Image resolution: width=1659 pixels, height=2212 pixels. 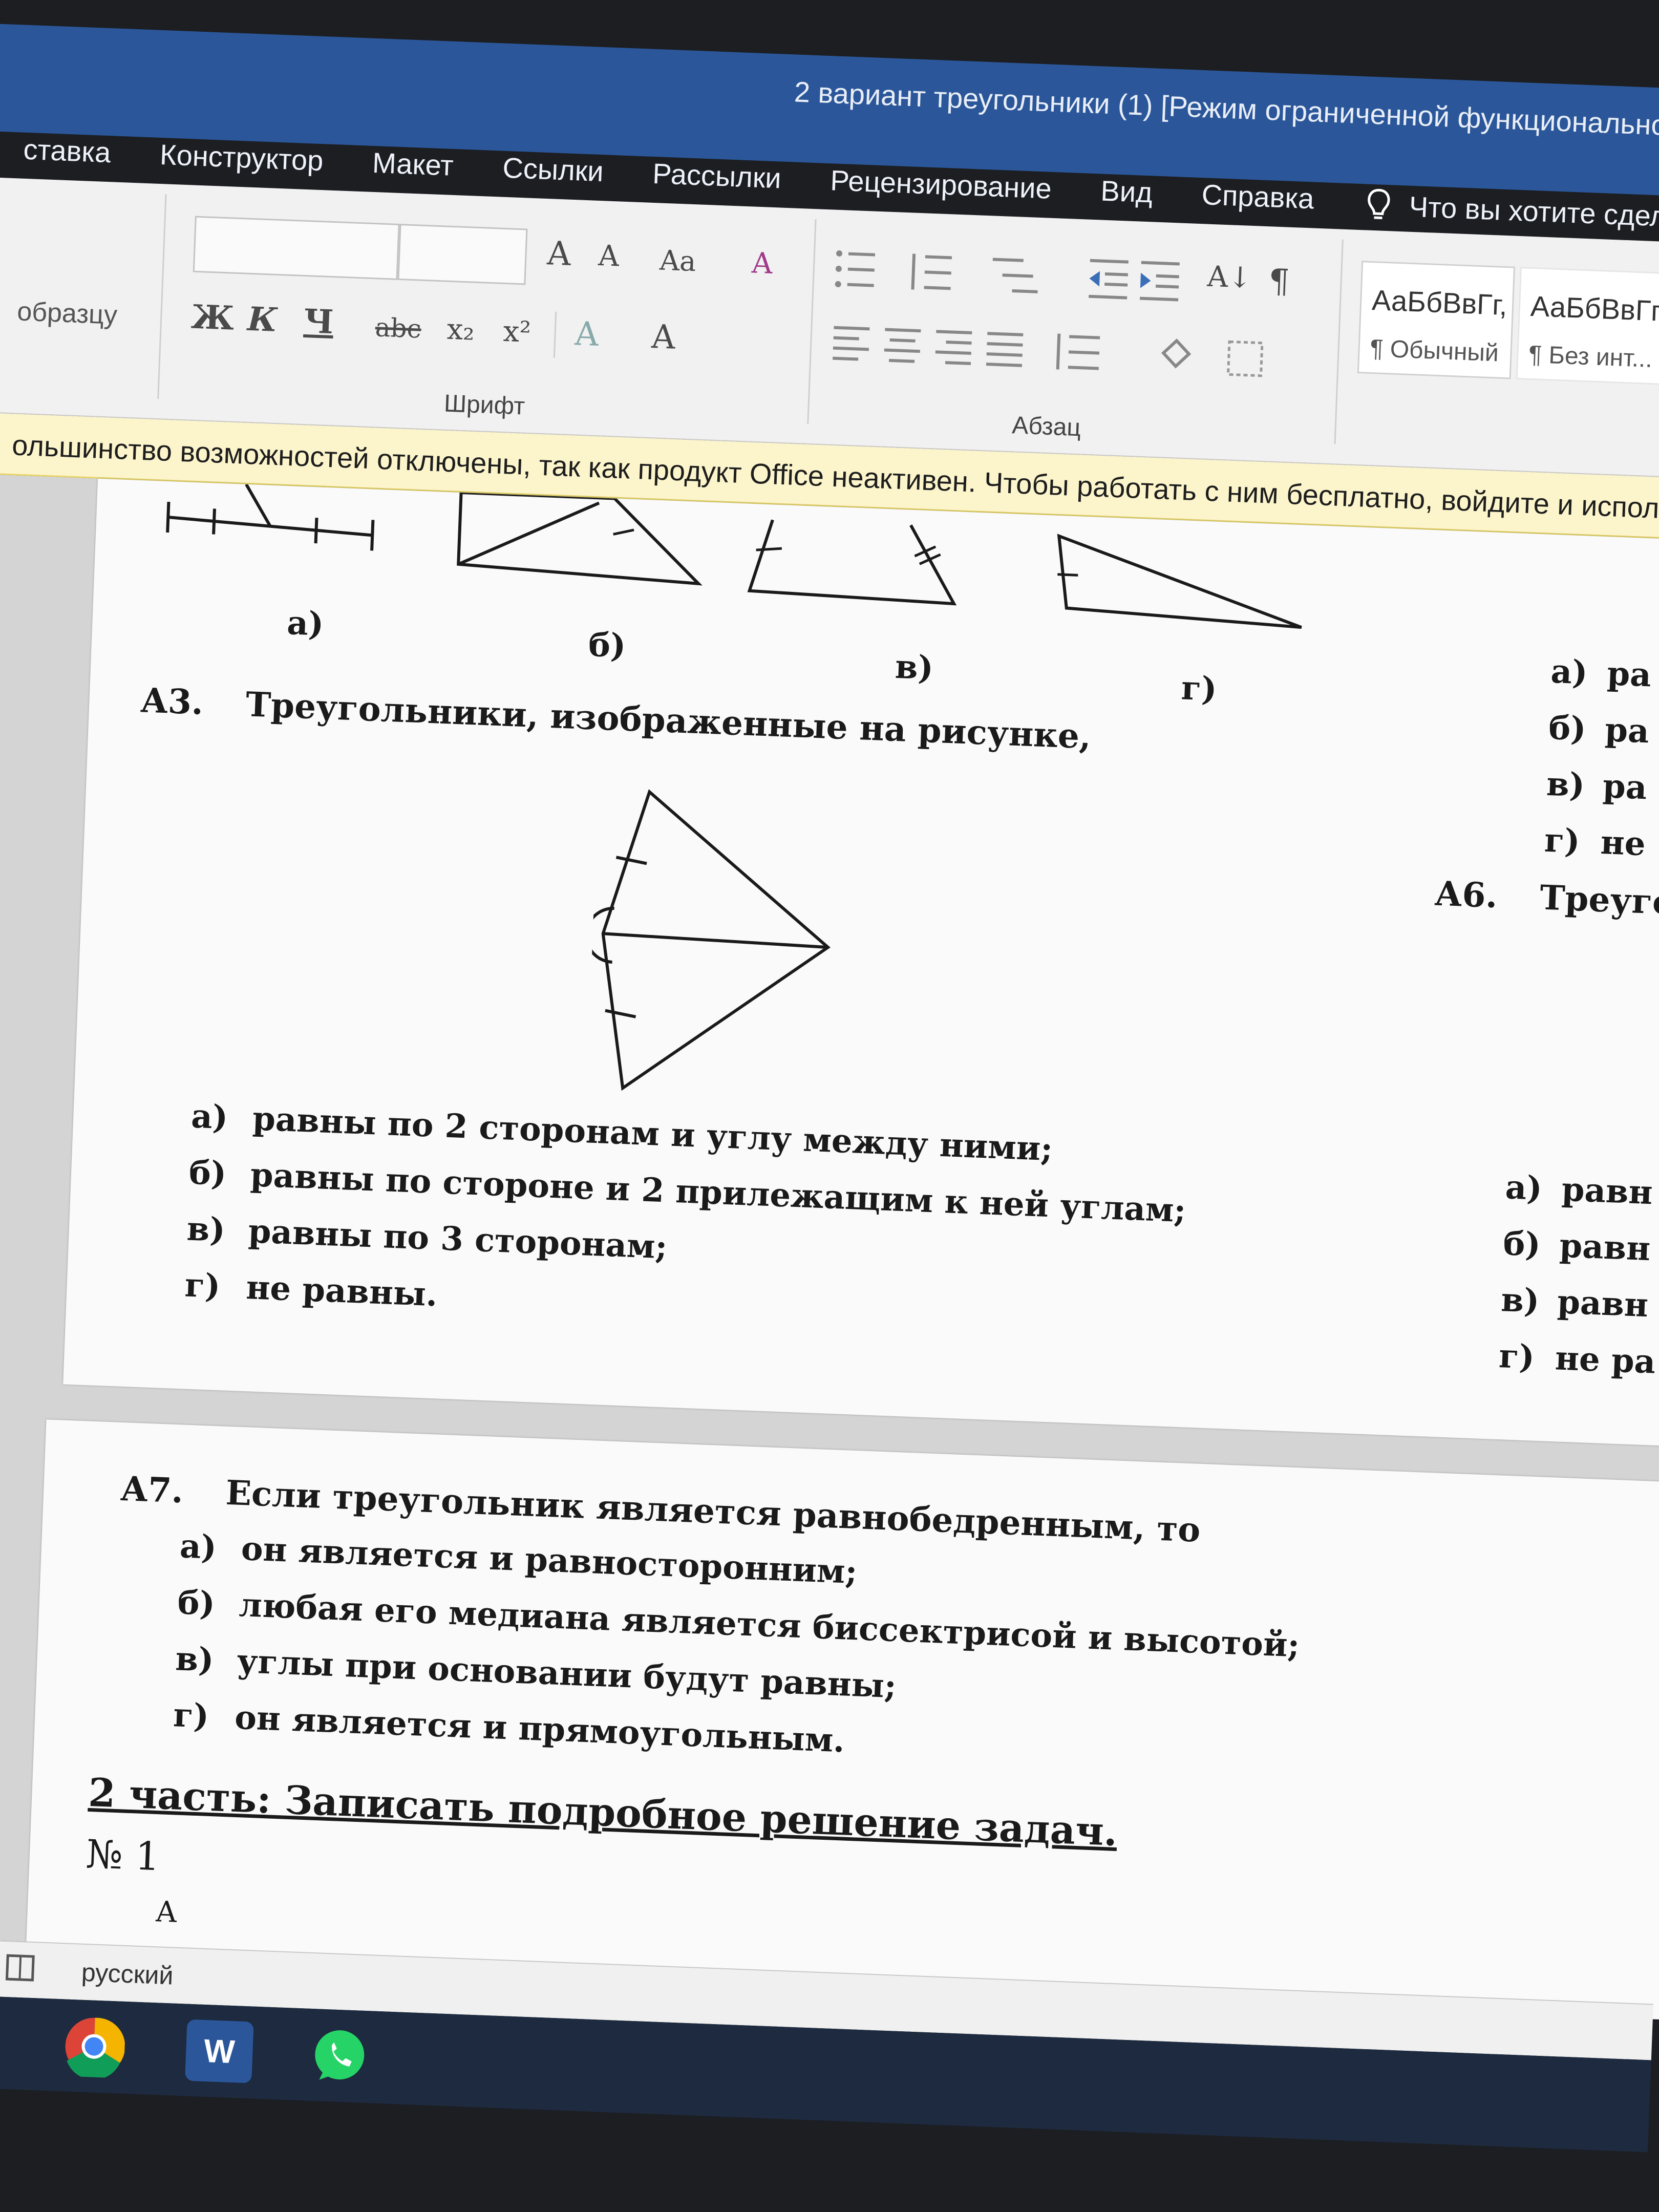 What do you see at coordinates (398, 328) in the screenshot?
I see `strikethrough-button: abc` at bounding box center [398, 328].